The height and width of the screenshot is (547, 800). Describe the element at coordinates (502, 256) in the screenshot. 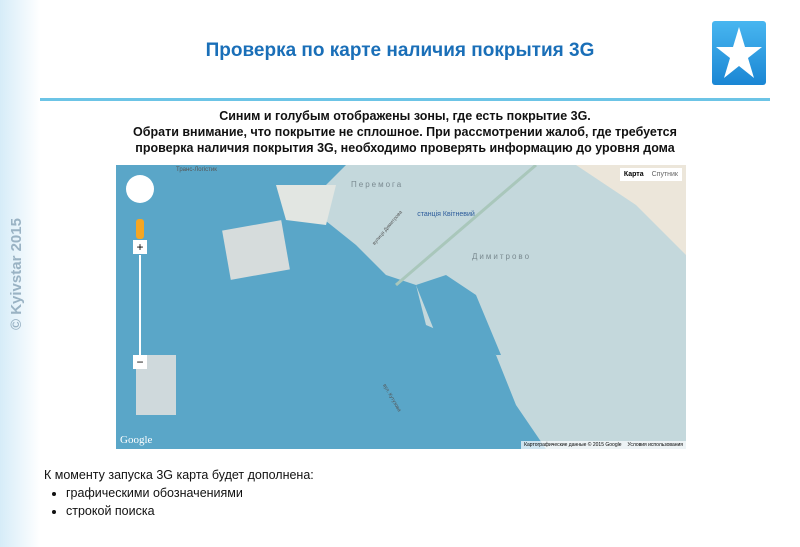

I see `map-label: Димитрово` at that location.